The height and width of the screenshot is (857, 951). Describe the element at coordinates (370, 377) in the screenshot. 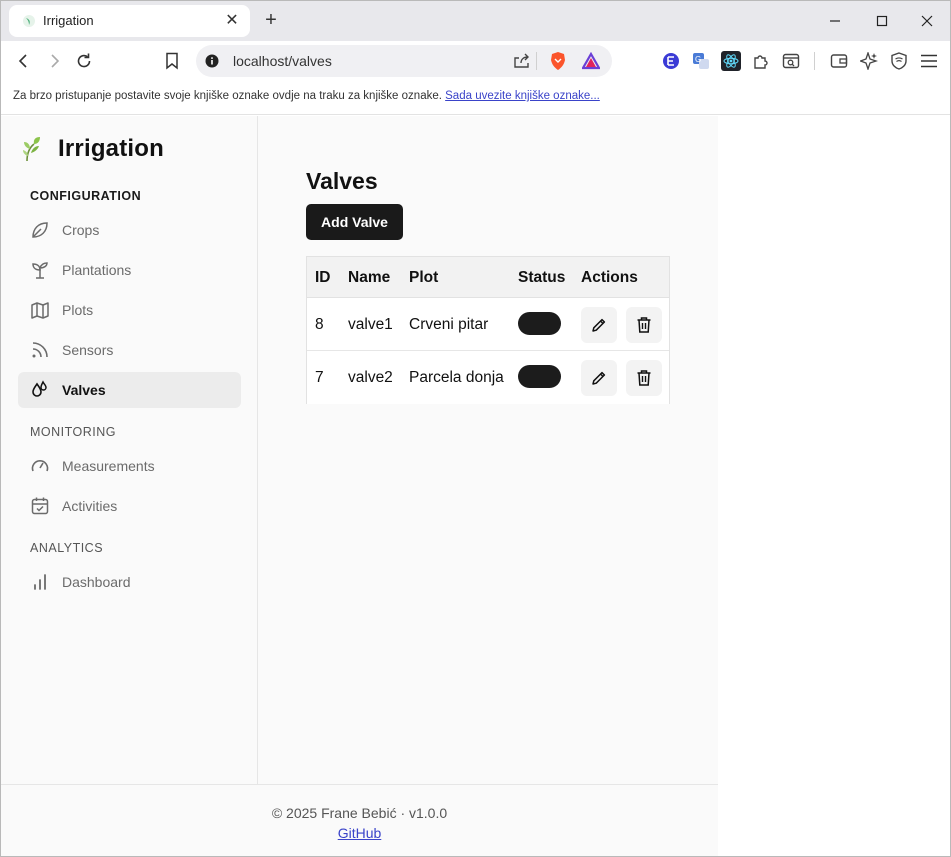

I see `cell-name: valve2` at that location.